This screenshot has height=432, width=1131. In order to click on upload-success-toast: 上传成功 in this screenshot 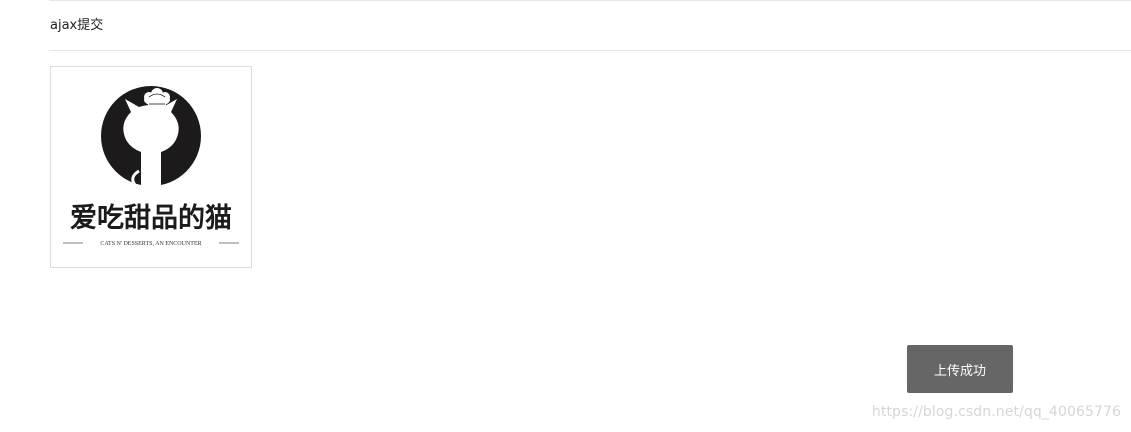, I will do `click(960, 369)`.